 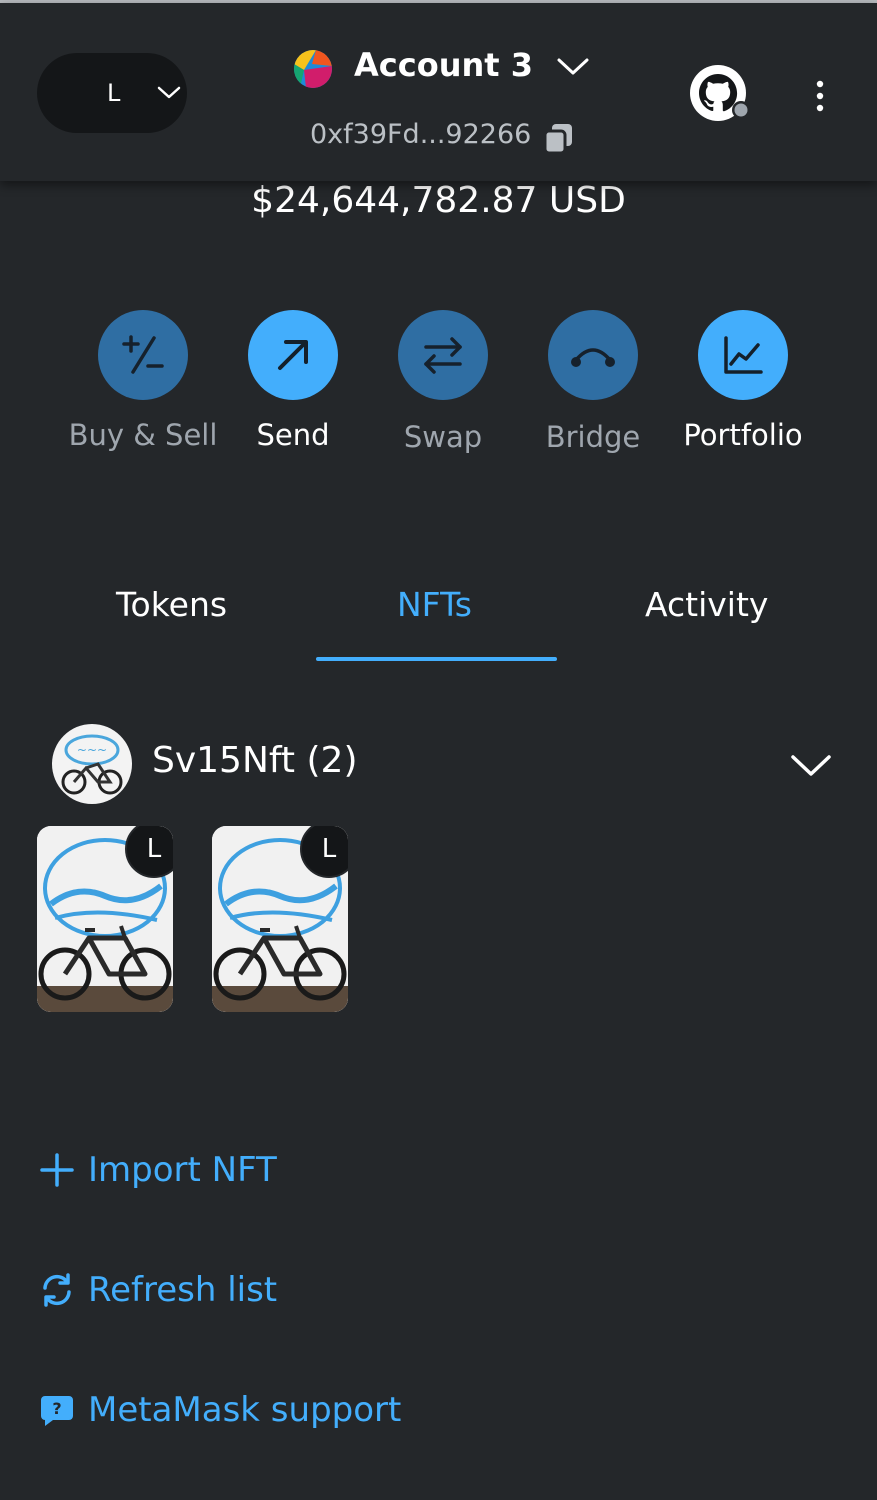 What do you see at coordinates (143, 435) in the screenshot?
I see `buy-sell-label: Buy & Sell` at bounding box center [143, 435].